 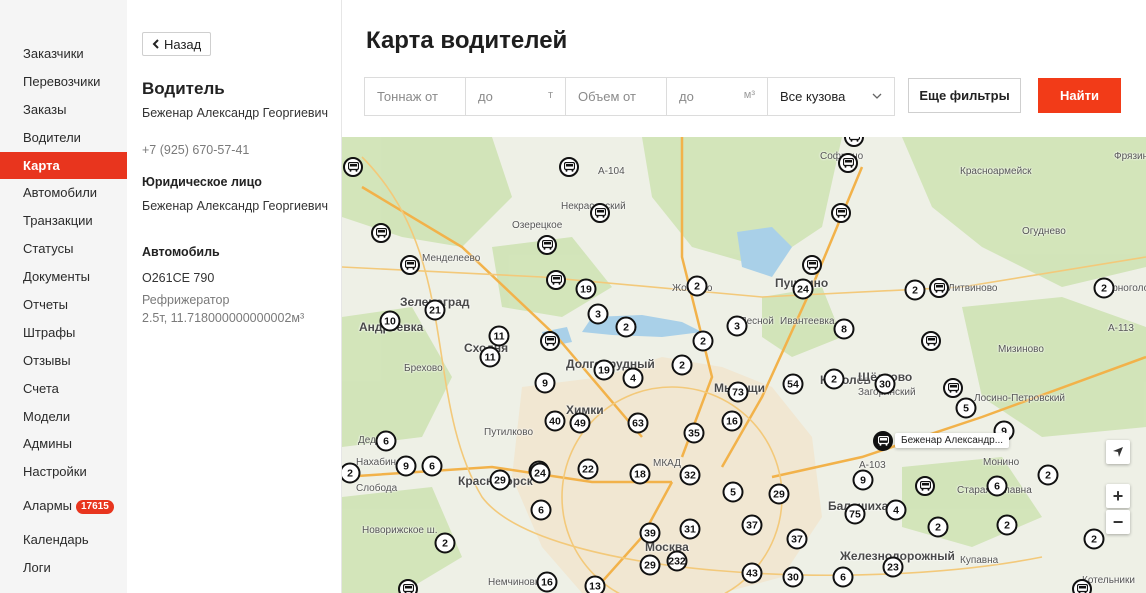 What do you see at coordinates (831, 96) in the screenshot?
I see `body-type-select: Все кузова` at bounding box center [831, 96].